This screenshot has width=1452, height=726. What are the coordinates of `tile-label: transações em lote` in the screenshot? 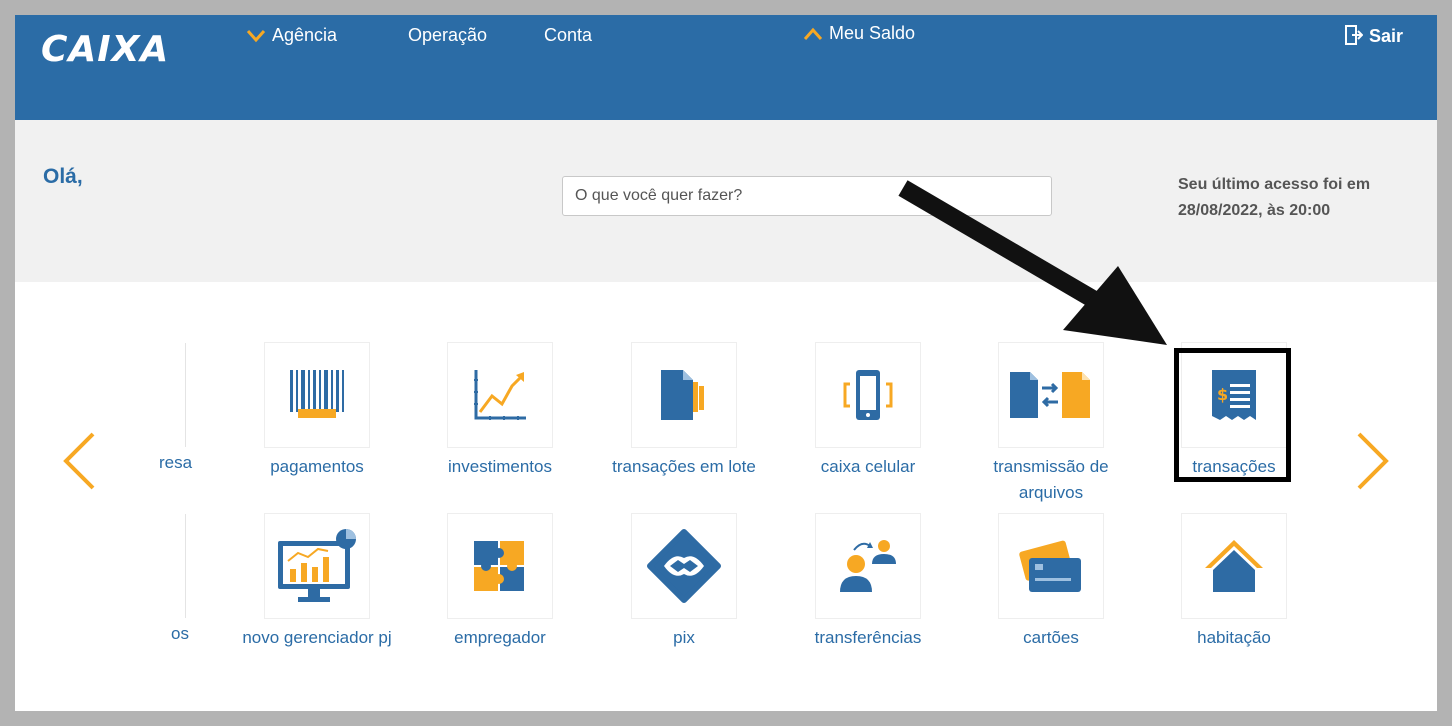 It's located at (684, 466).